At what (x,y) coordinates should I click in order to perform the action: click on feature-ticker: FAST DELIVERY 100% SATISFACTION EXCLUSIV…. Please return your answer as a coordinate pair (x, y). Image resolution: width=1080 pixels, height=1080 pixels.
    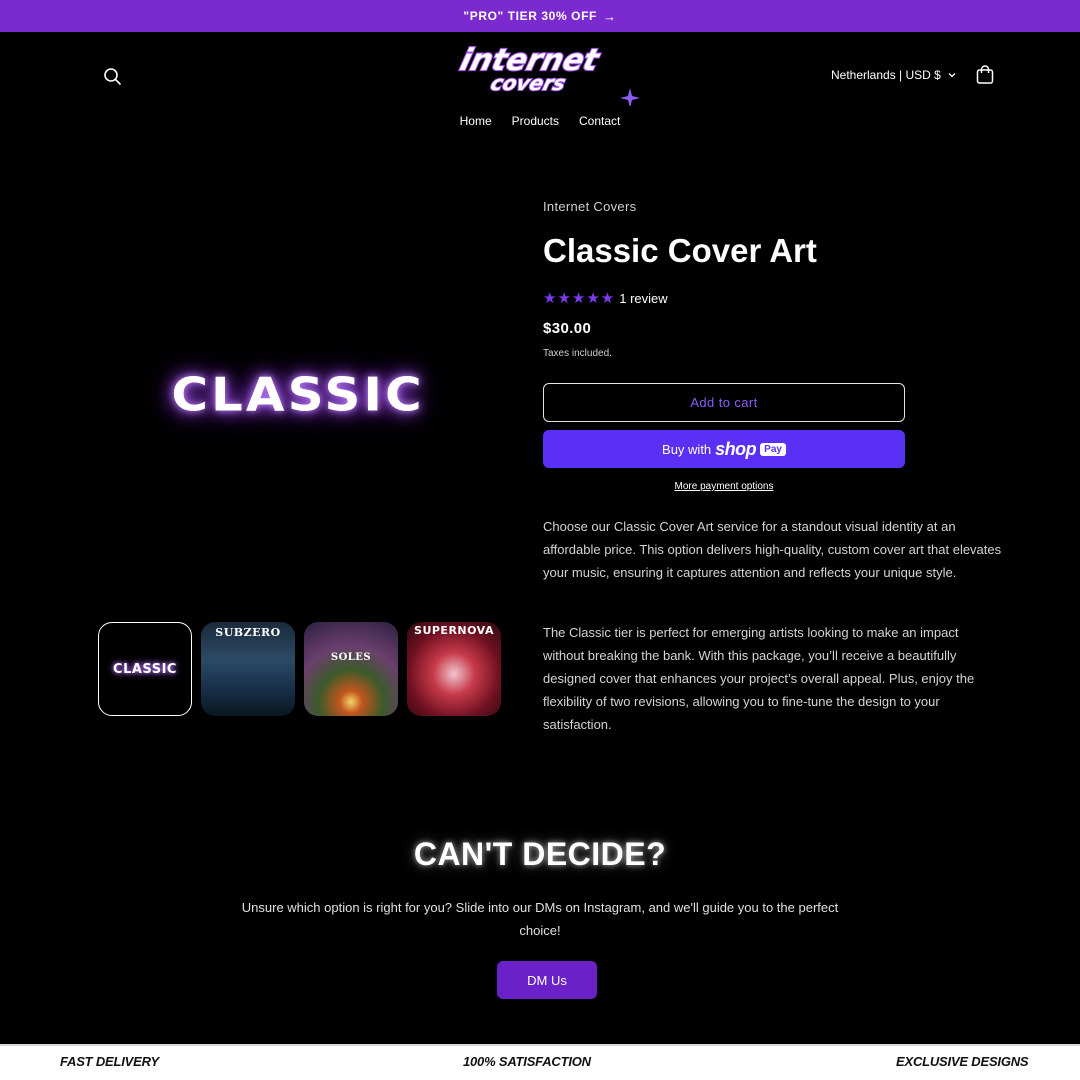
    Looking at the image, I should click on (540, 1062).